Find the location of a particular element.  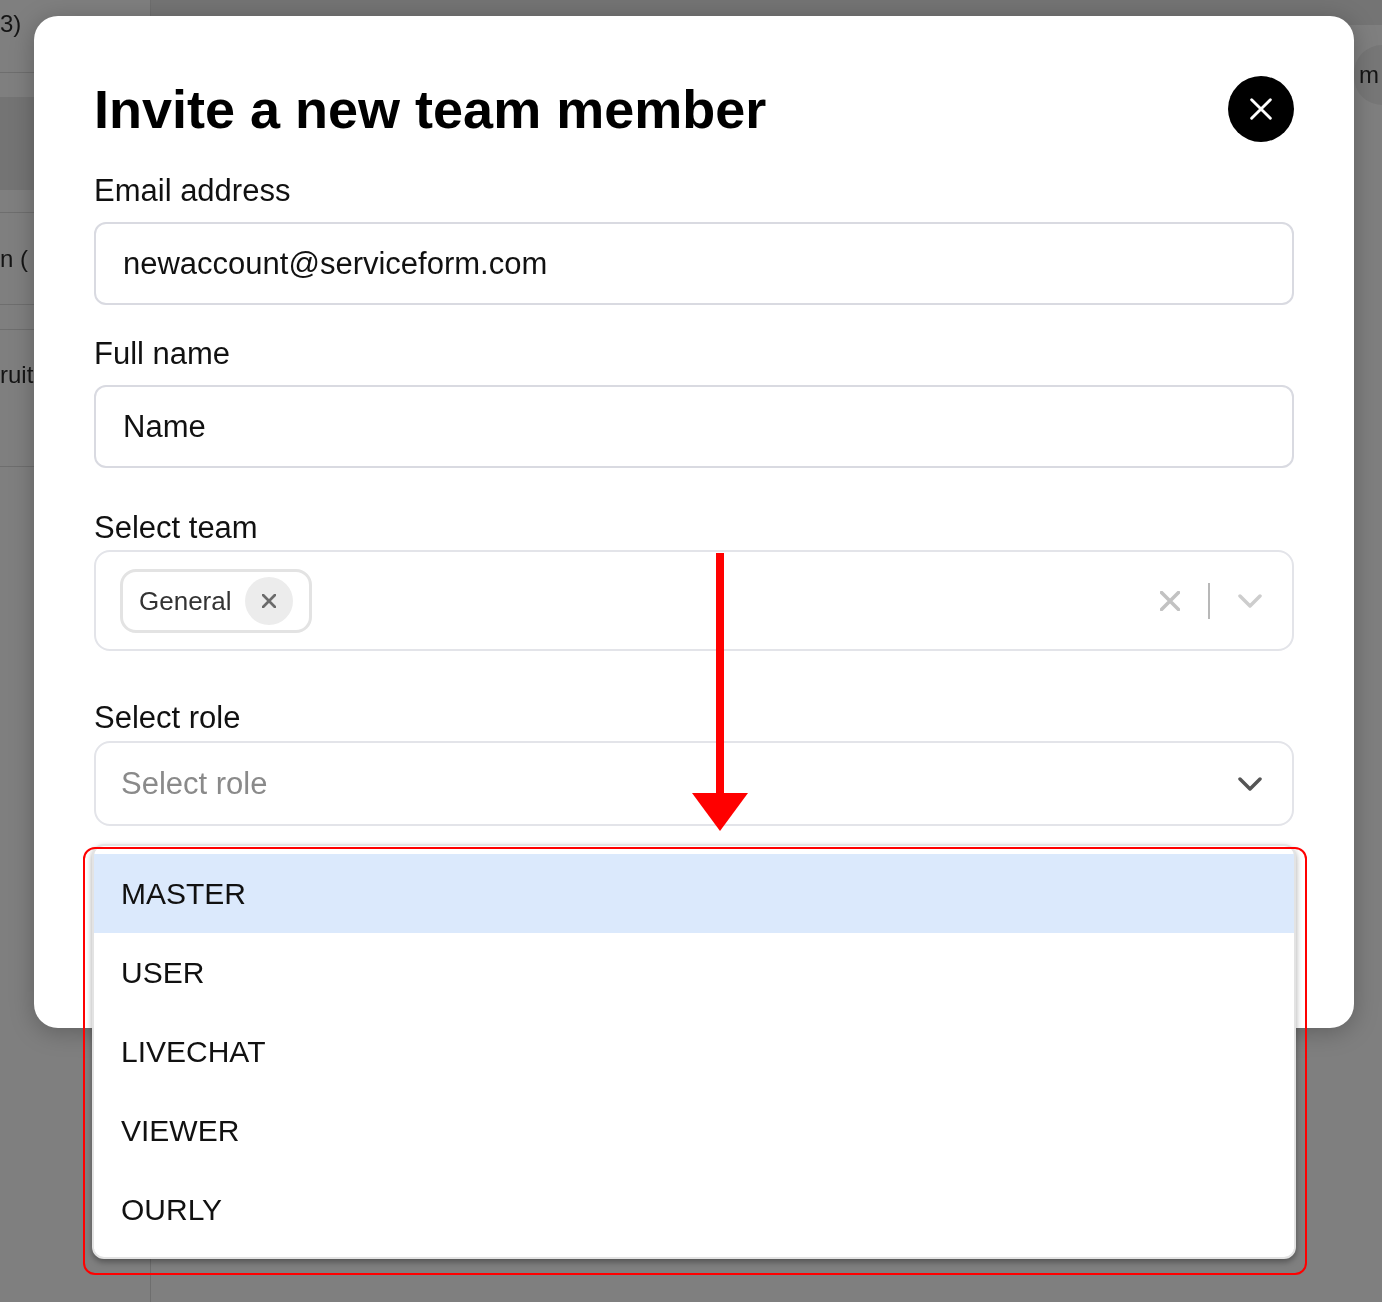

table-cell: n ( is located at coordinates (14, 258).